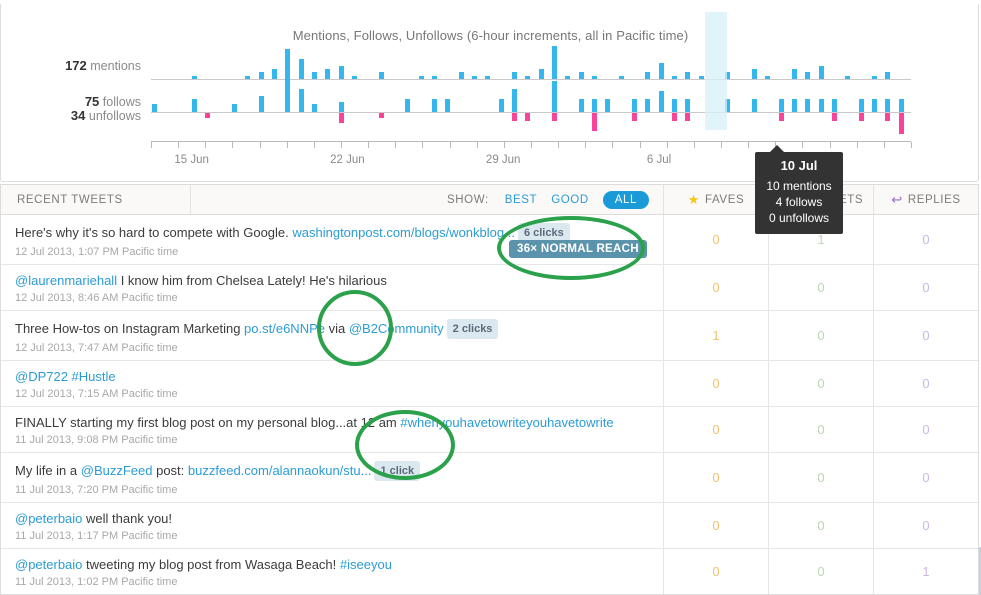 The height and width of the screenshot is (595, 981). I want to click on mentions-total-text: mentions, so click(115, 66).